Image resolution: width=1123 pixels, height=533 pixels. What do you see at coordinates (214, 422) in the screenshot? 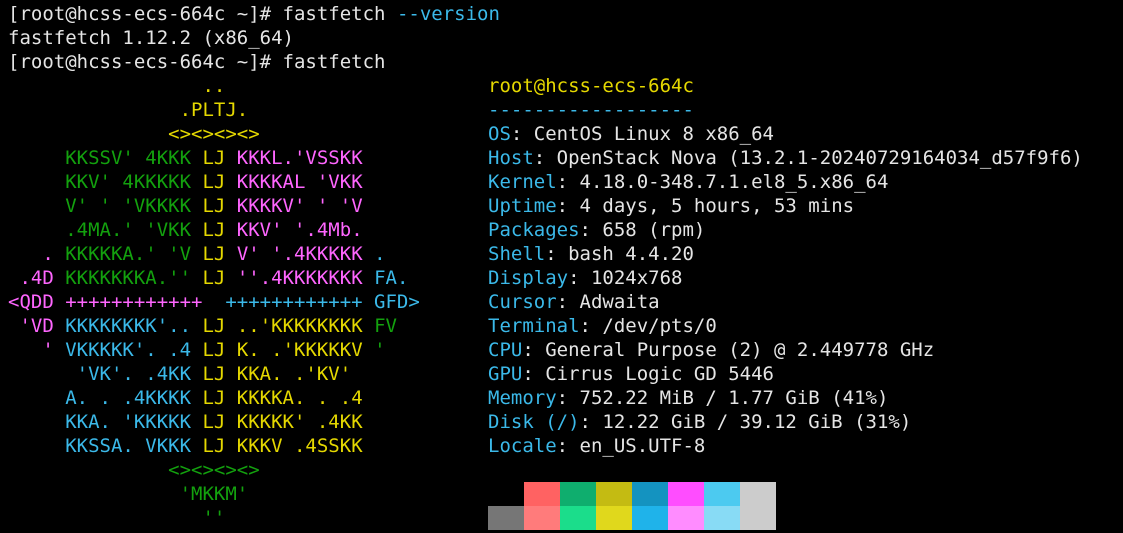
I see `logo-row: KKA. 'KKKKK LJ KKKKK' .4KK` at bounding box center [214, 422].